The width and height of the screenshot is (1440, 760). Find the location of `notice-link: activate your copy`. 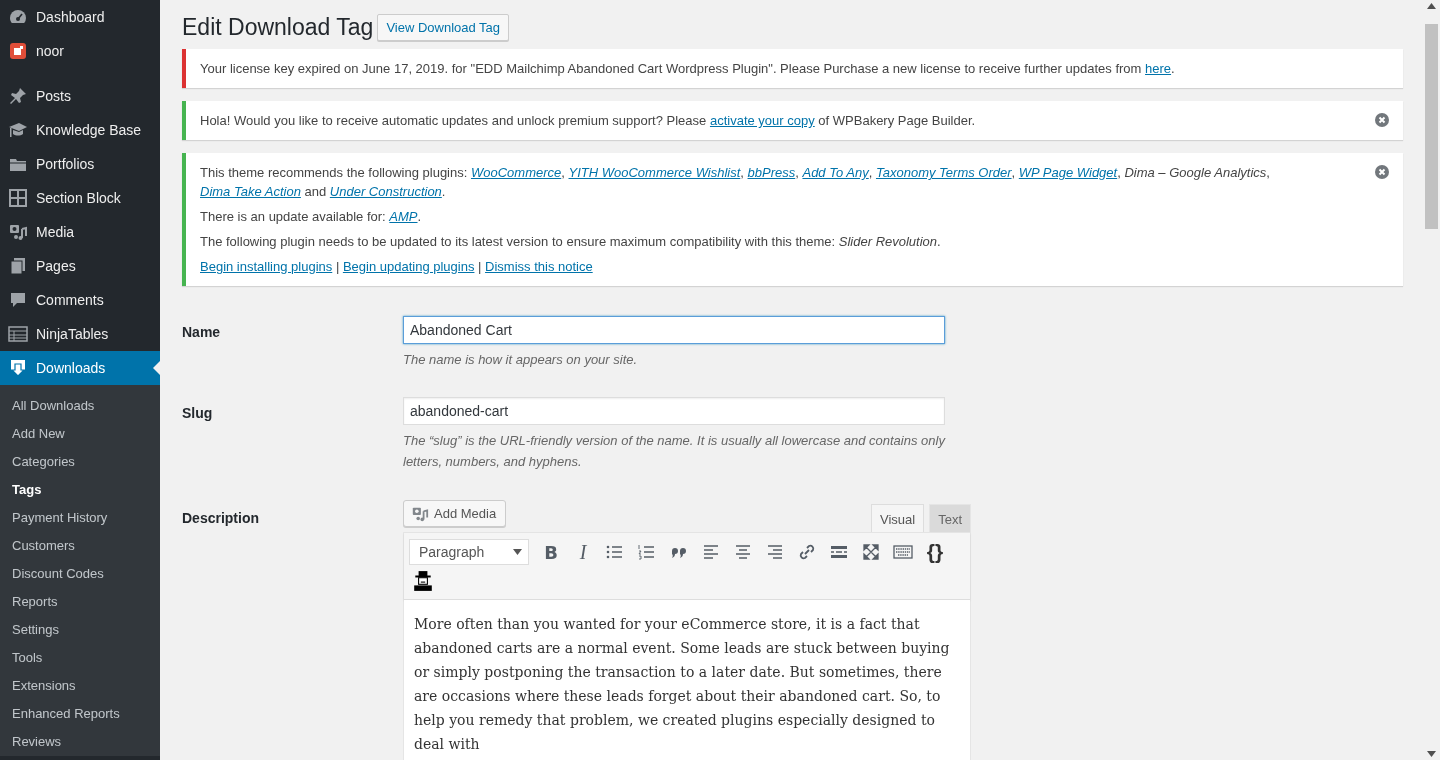

notice-link: activate your copy is located at coordinates (762, 120).